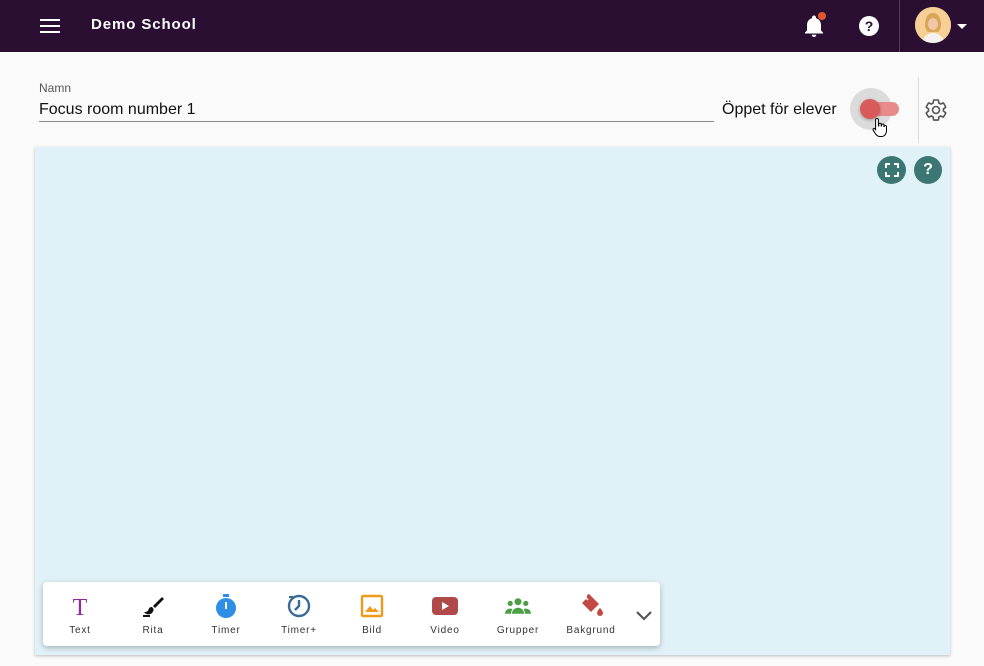  I want to click on settings-button, so click(936, 110).